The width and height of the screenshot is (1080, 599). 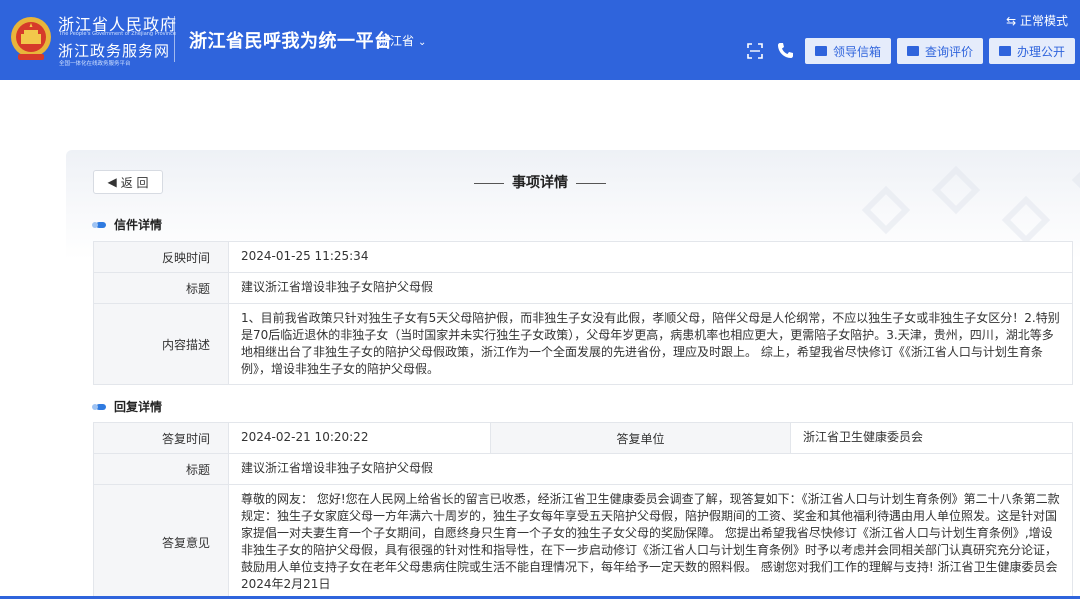 What do you see at coordinates (138, 225) in the screenshot?
I see `letter-heading-text: 信件详情` at bounding box center [138, 225].